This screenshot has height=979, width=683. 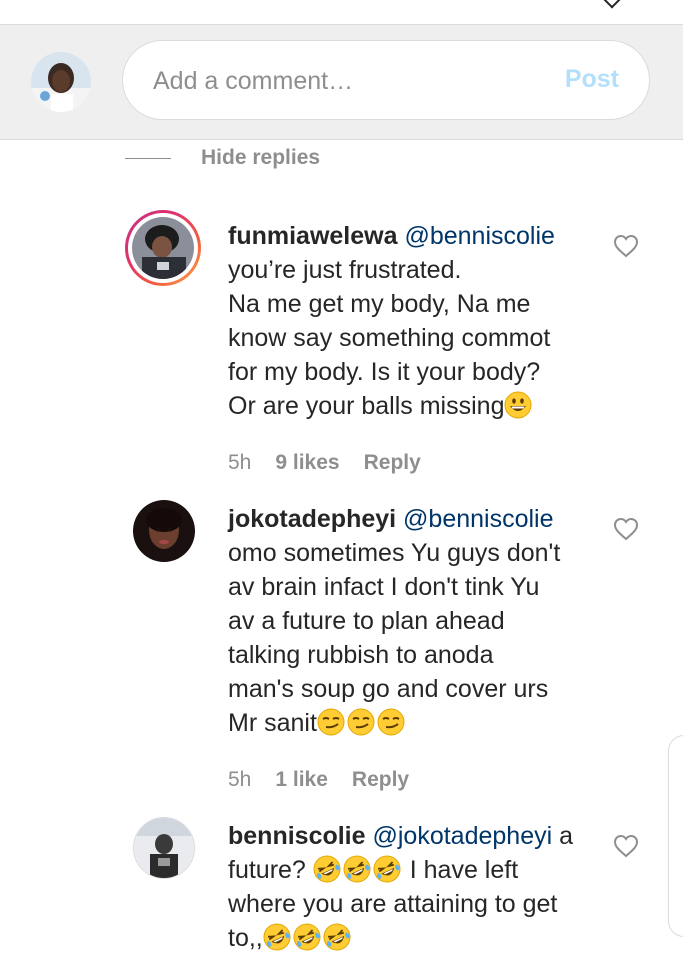 What do you see at coordinates (341, 12) in the screenshot?
I see `top-bar` at bounding box center [341, 12].